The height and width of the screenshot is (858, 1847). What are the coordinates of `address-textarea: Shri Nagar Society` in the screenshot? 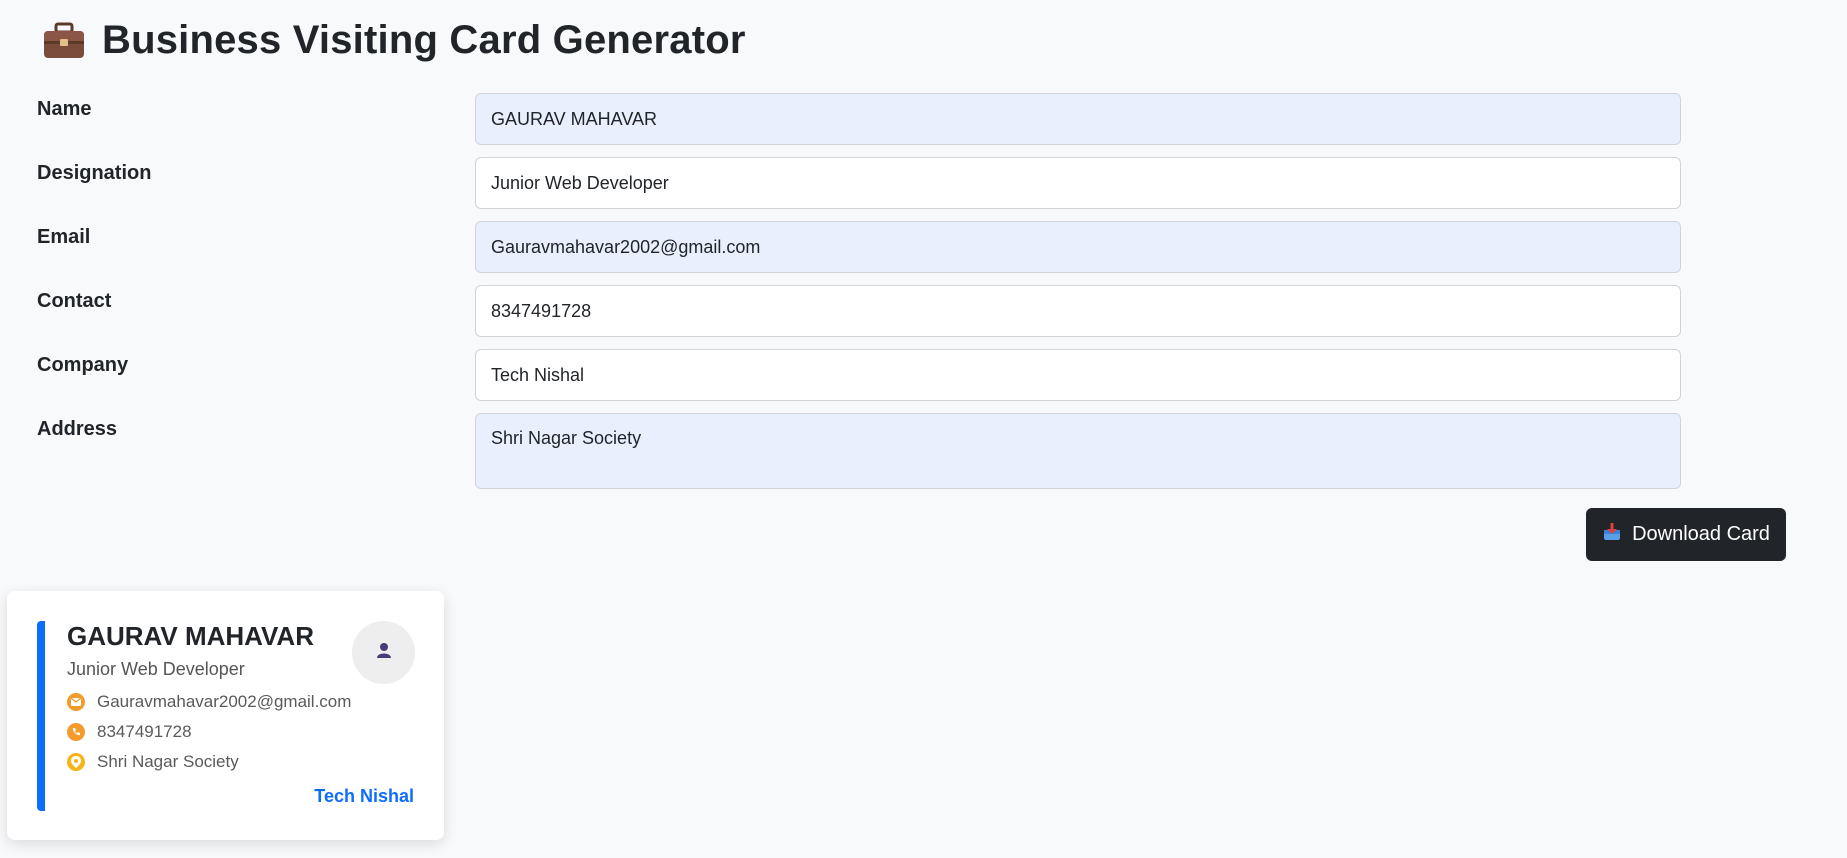 It's located at (1078, 451).